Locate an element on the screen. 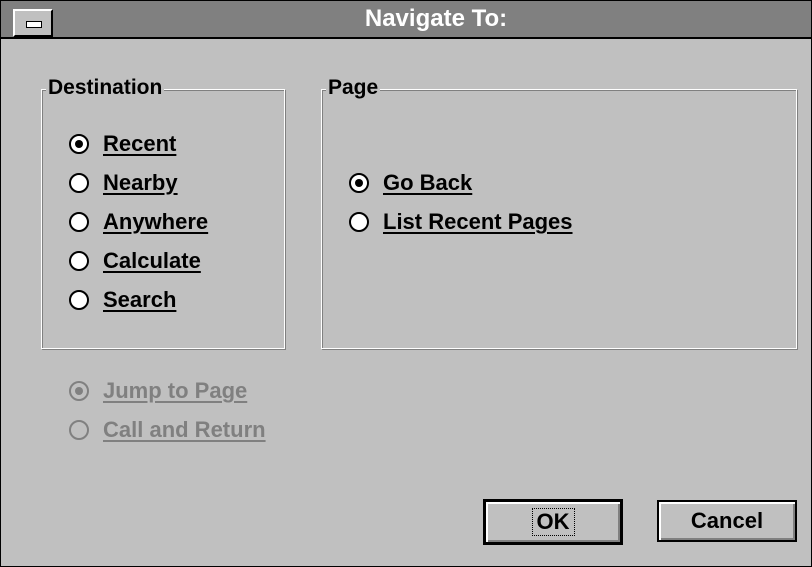  radio-go-back: Go Back is located at coordinates (410, 183).